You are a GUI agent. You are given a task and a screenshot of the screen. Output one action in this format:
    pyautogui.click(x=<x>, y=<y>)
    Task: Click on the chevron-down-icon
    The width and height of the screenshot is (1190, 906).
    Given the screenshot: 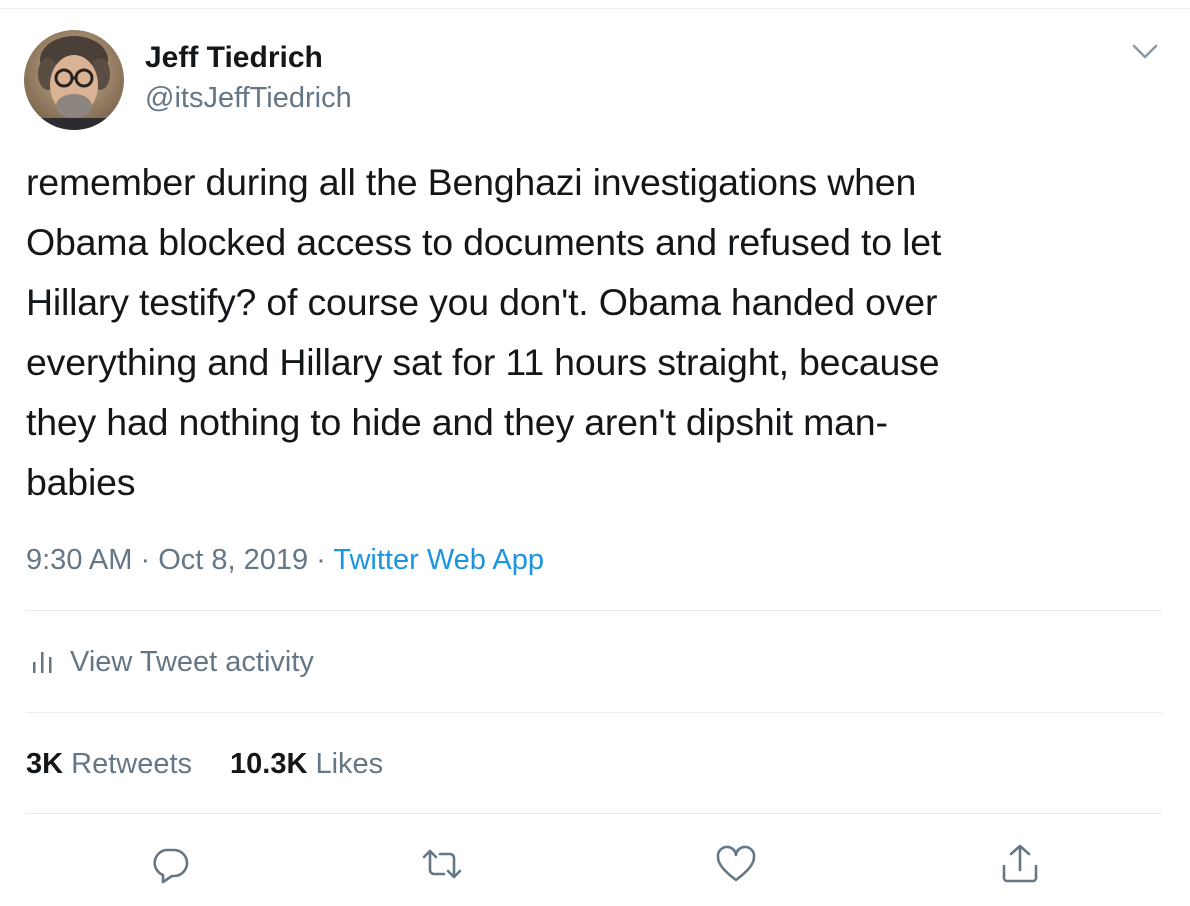 What is the action you would take?
    pyautogui.click(x=1145, y=52)
    